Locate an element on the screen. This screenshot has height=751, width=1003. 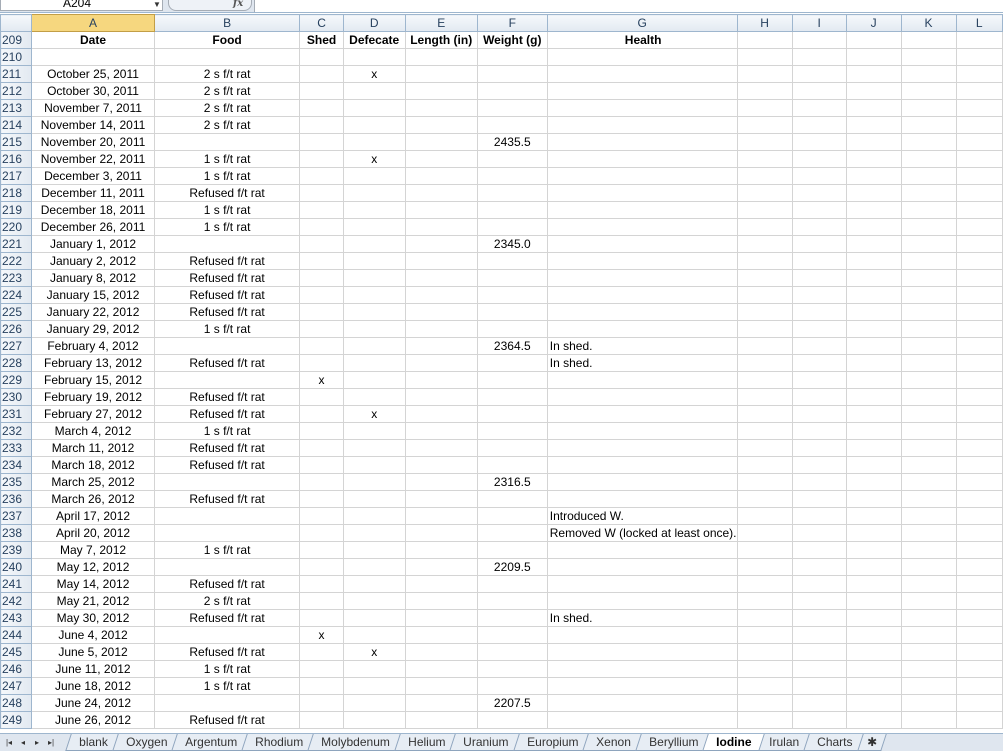
cell-a: May 7, 2012 is located at coordinates (93, 550).